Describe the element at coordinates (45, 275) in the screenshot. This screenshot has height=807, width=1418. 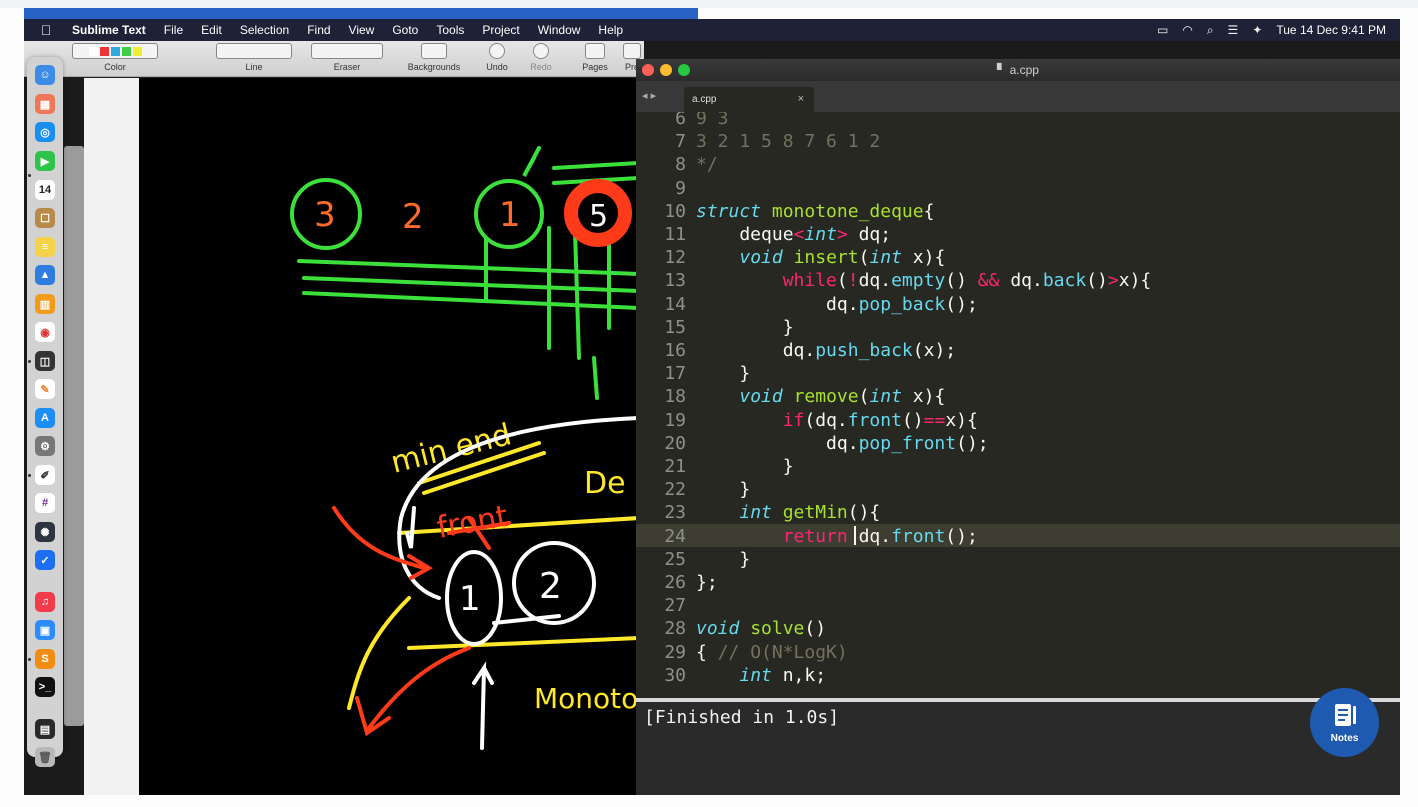
I see `keynote-icon: ▲` at that location.